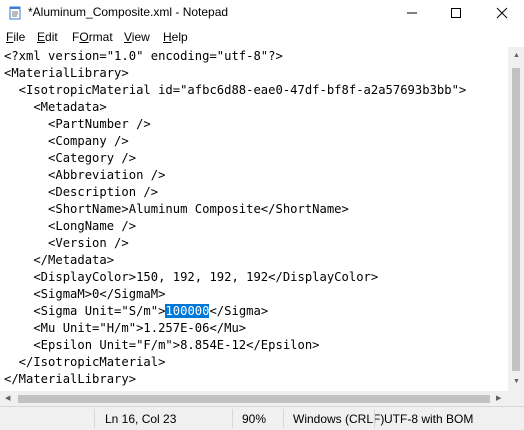 Image resolution: width=524 pixels, height=430 pixels. I want to click on zoom-level: 90%, so click(254, 419).